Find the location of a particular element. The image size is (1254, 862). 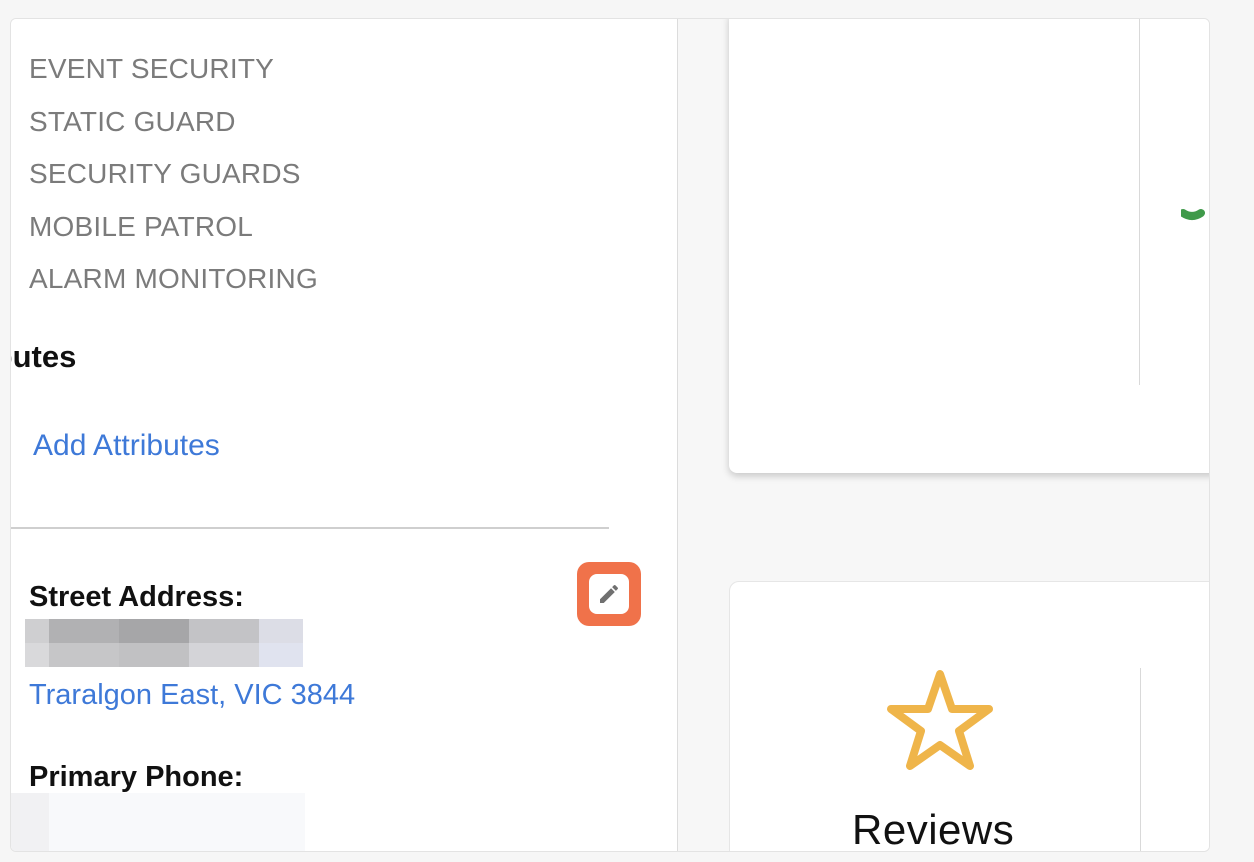

star-icon is located at coordinates (940, 720).